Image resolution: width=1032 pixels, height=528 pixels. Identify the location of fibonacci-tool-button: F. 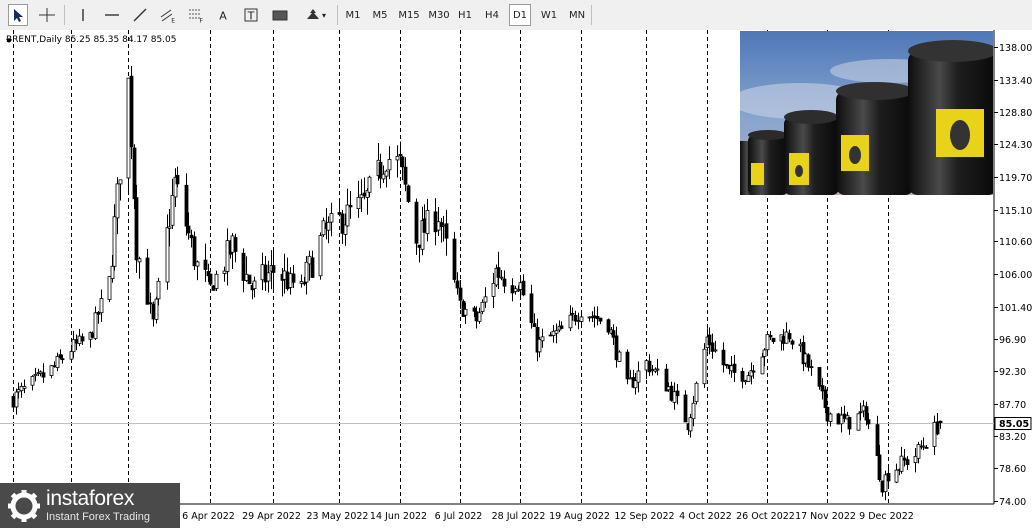
(196, 15).